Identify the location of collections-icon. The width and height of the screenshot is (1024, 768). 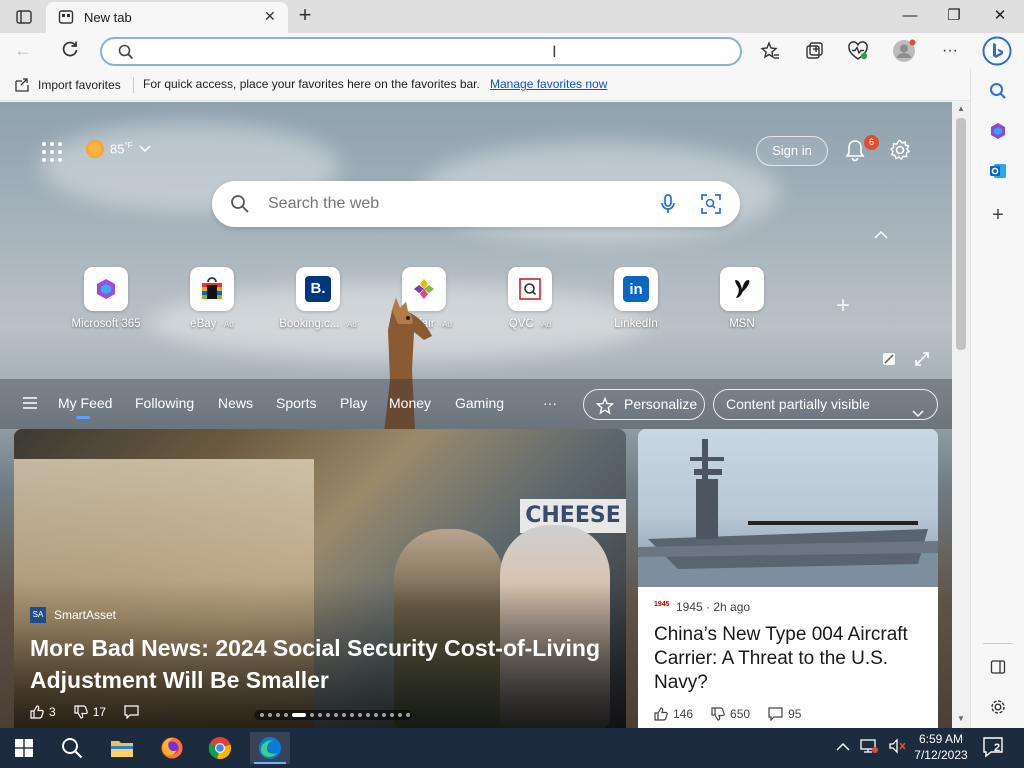
(814, 51).